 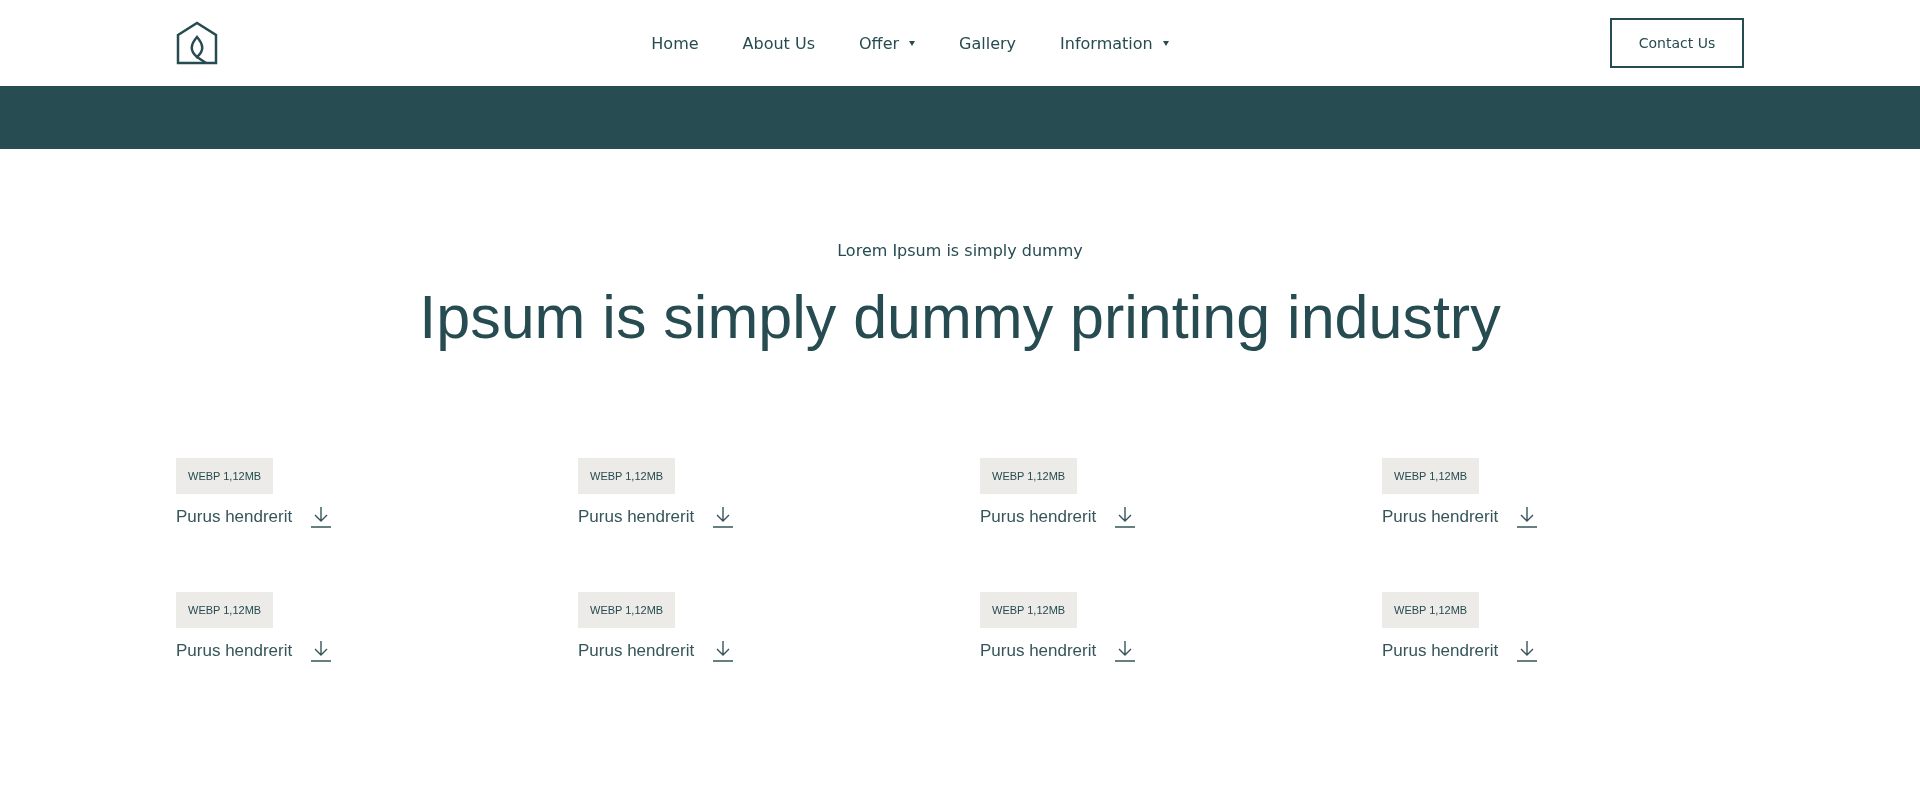 I want to click on nav-link: Information, so click(x=1114, y=43).